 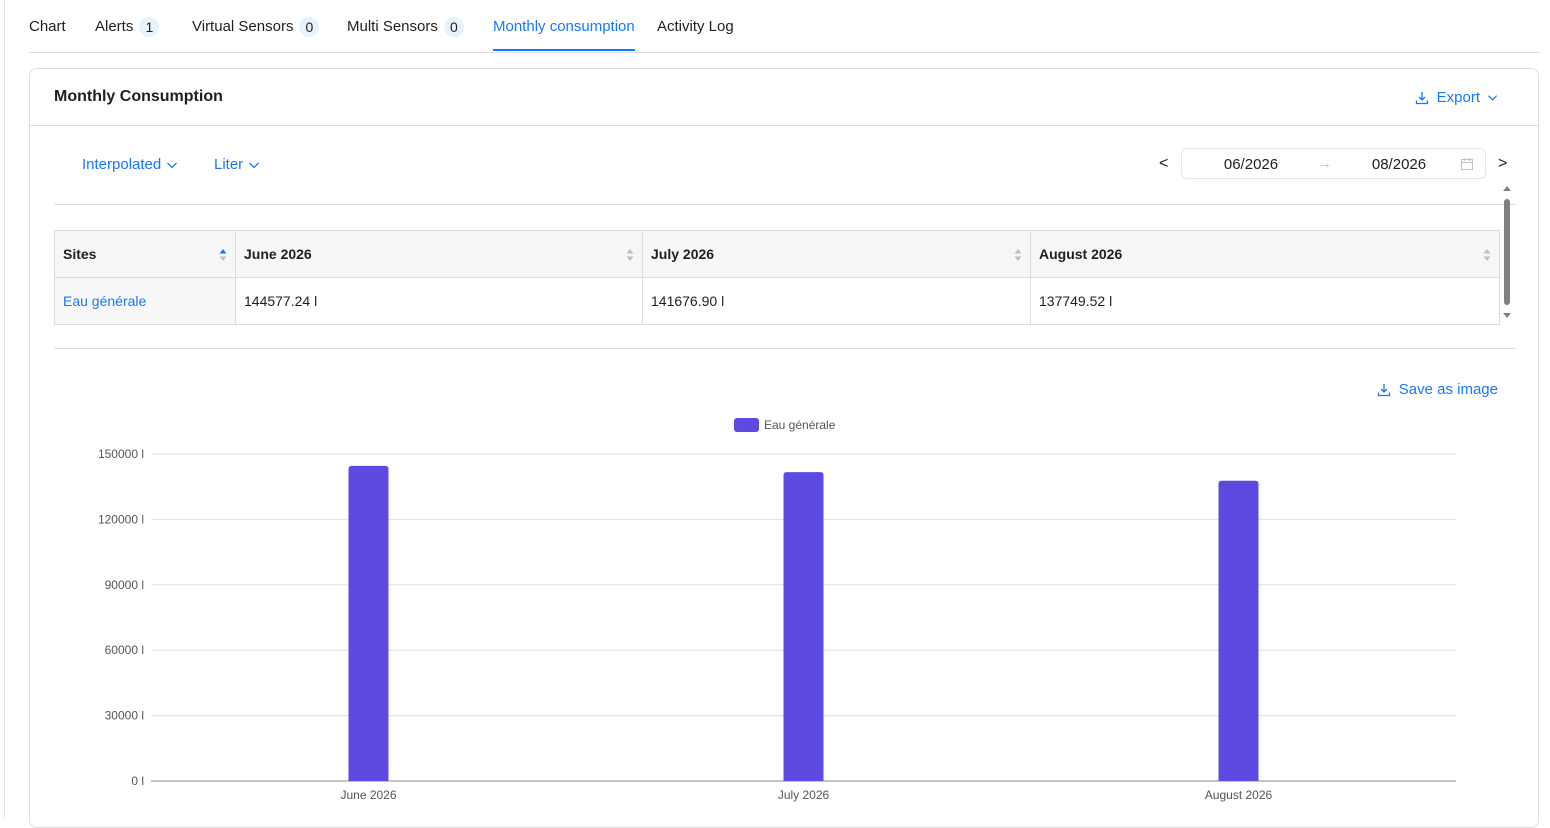 What do you see at coordinates (121, 519) in the screenshot?
I see `y-tick-label: 120000 l` at bounding box center [121, 519].